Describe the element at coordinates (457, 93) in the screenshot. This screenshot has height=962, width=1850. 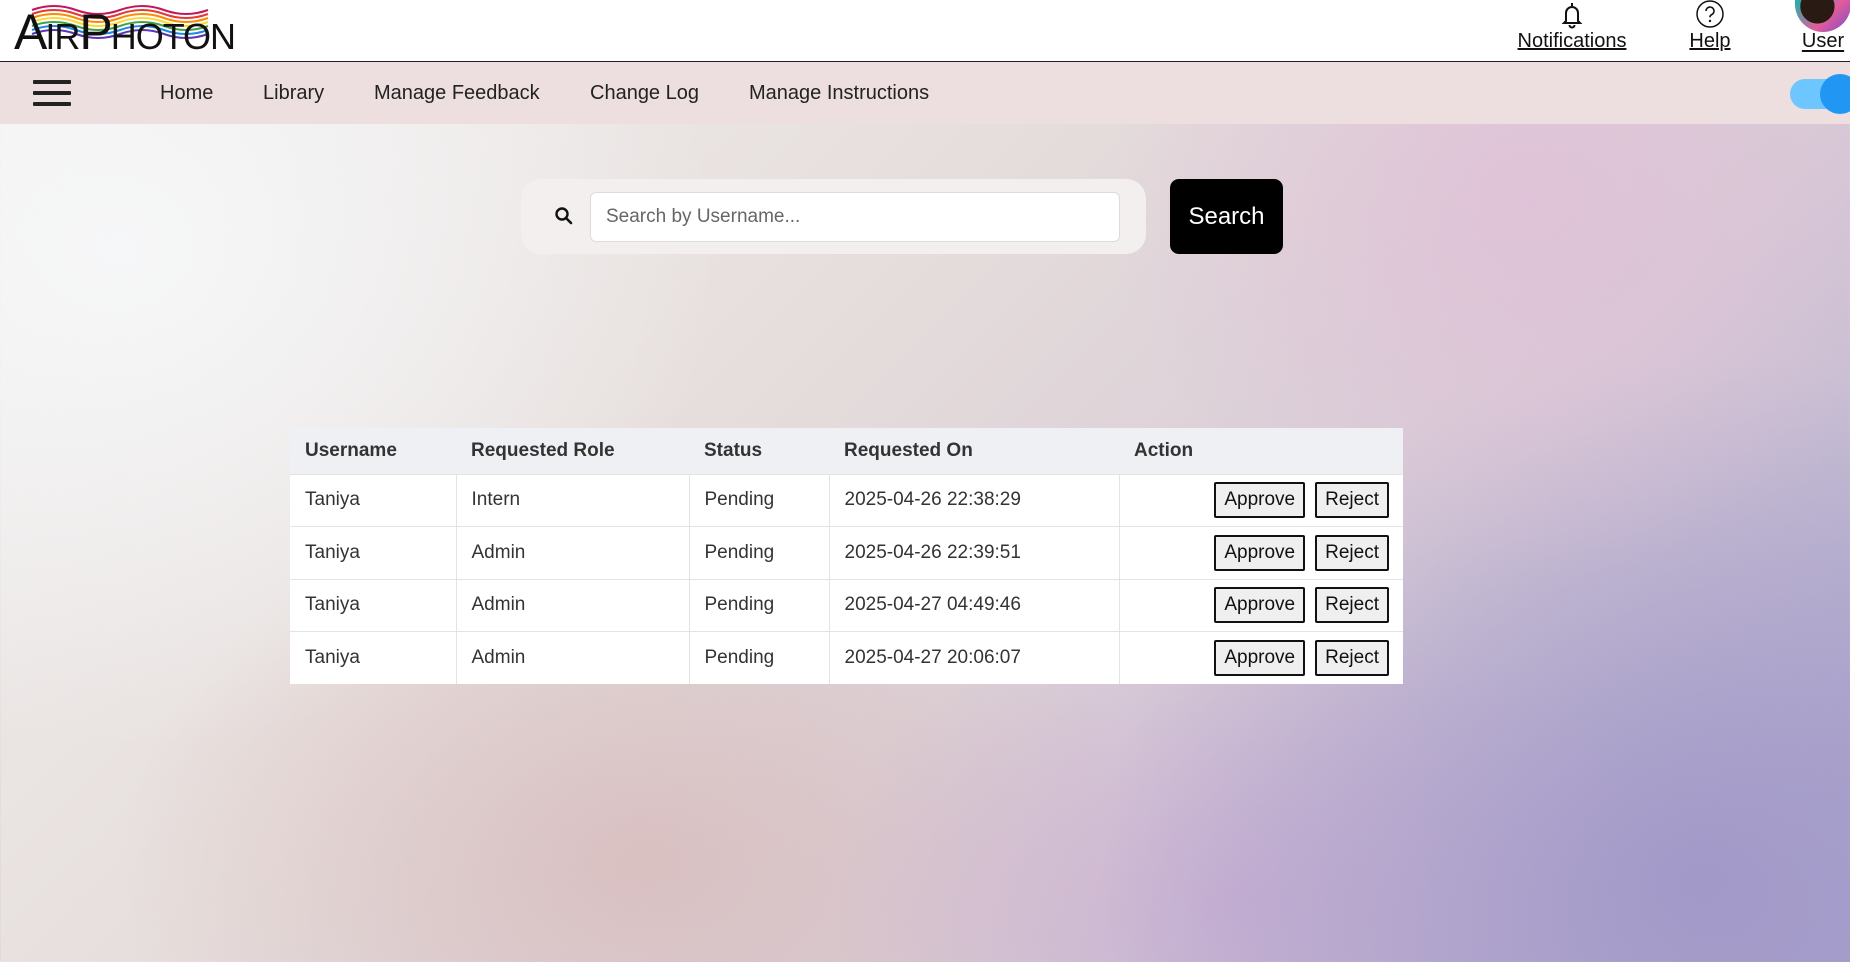
I see `nav-item-manage-feedback: Manage Feedback` at that location.